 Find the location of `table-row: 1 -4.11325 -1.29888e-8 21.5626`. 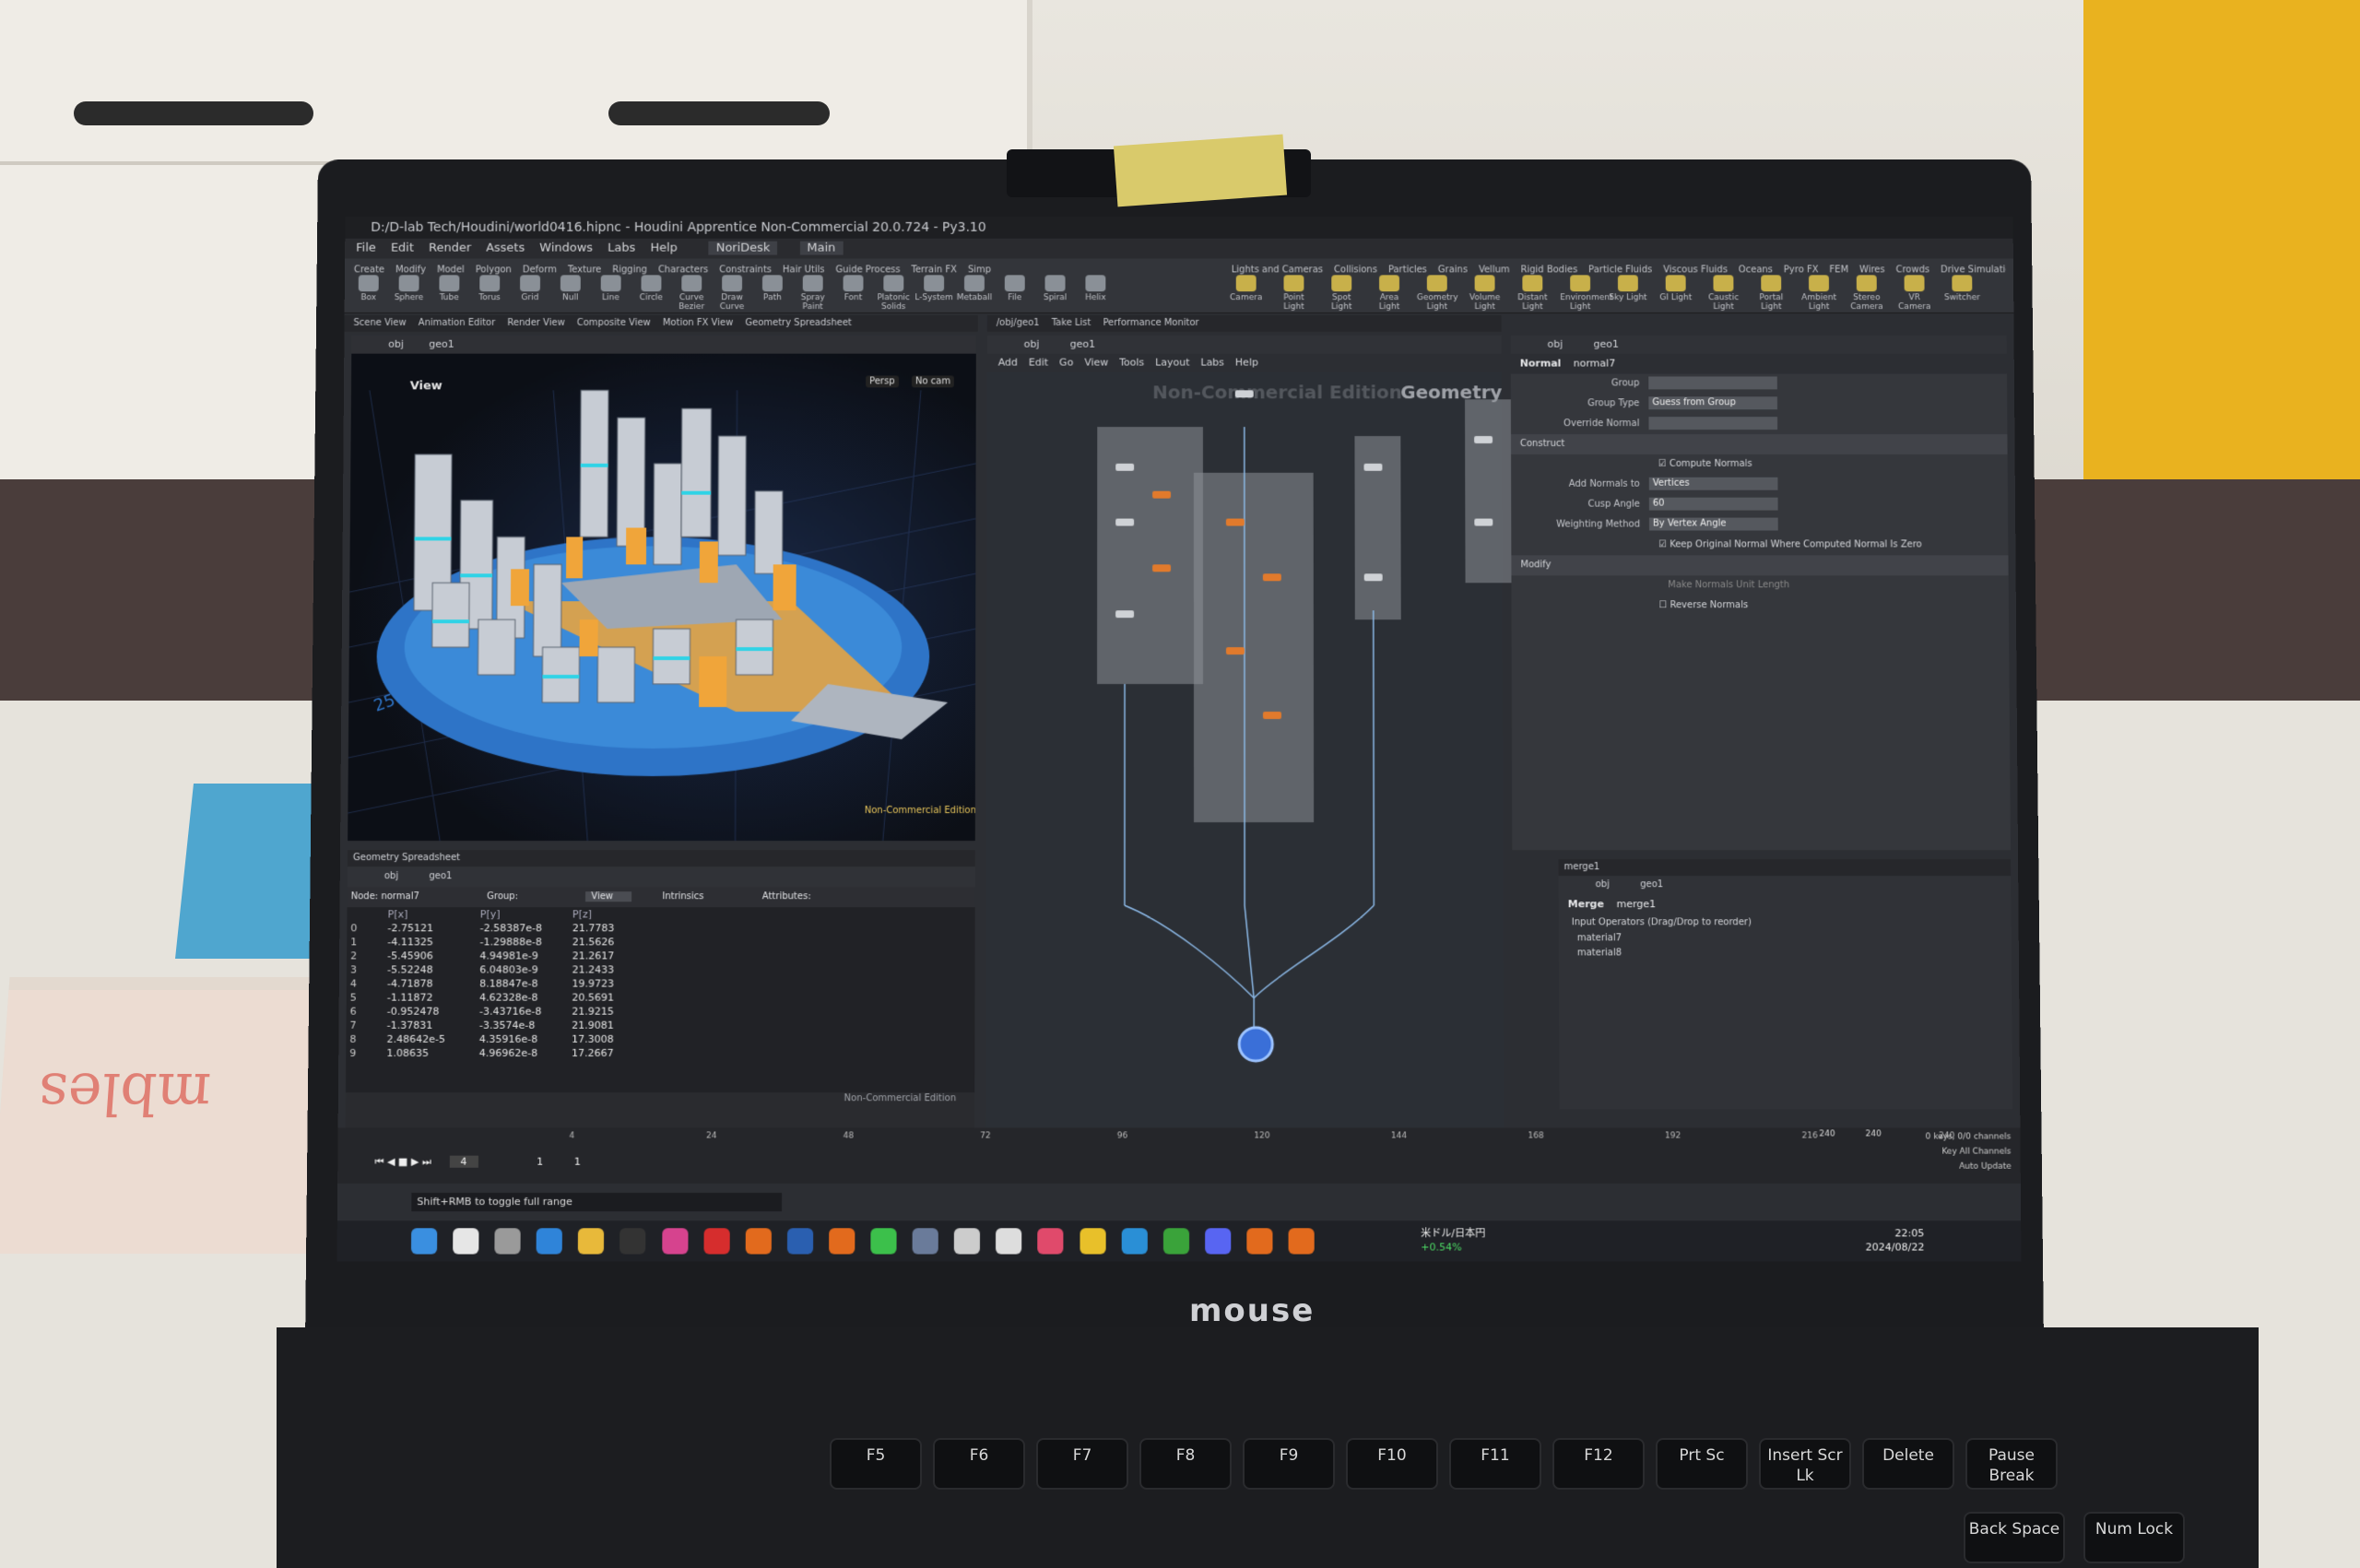

table-row: 1 -4.11325 -1.29888e-8 21.5626 is located at coordinates (662, 942).